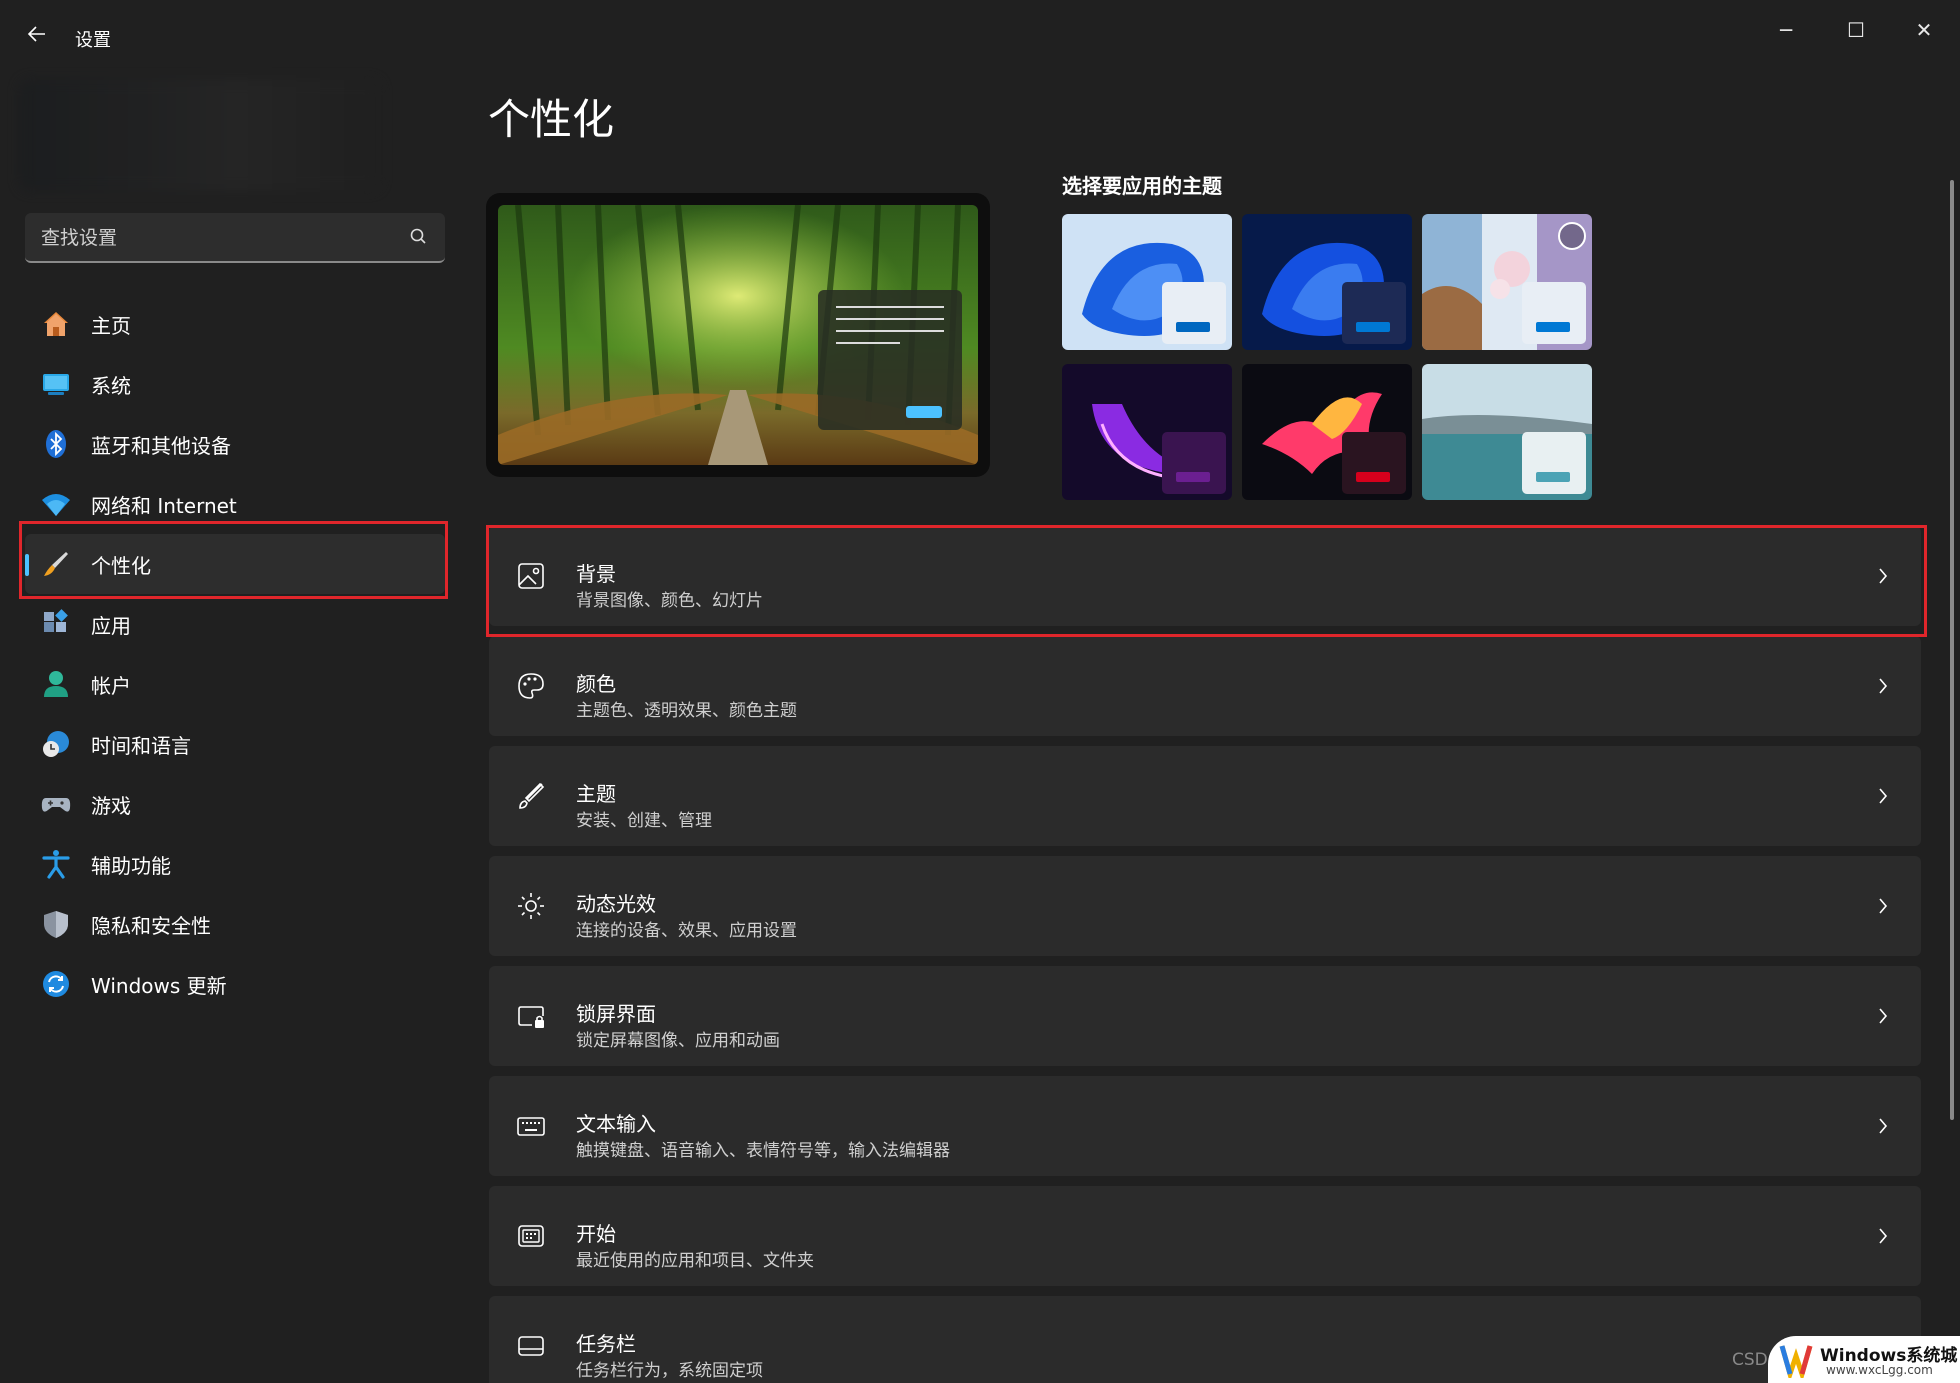 The image size is (1960, 1383). I want to click on preview-wallpaper, so click(738, 335).